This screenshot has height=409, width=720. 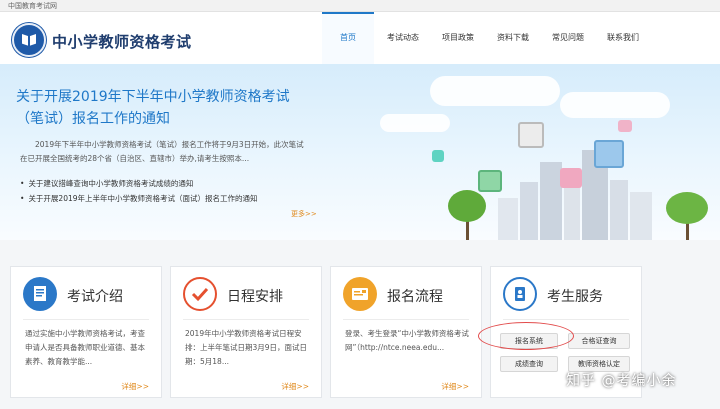 I want to click on nav-policy: 项目政策, so click(x=458, y=38).